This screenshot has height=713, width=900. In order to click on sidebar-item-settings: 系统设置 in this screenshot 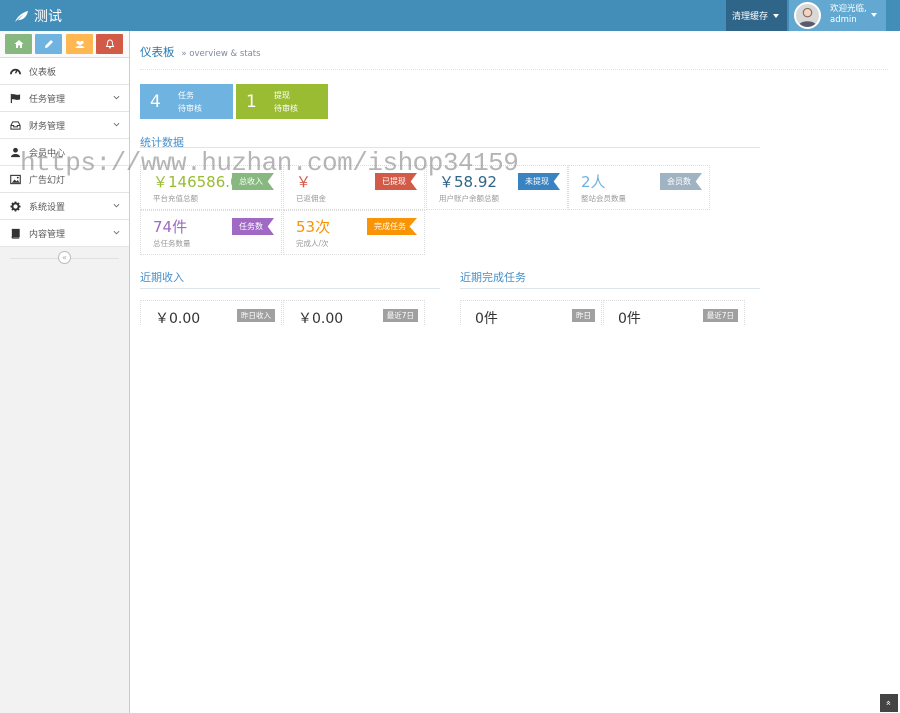, I will do `click(64, 206)`.